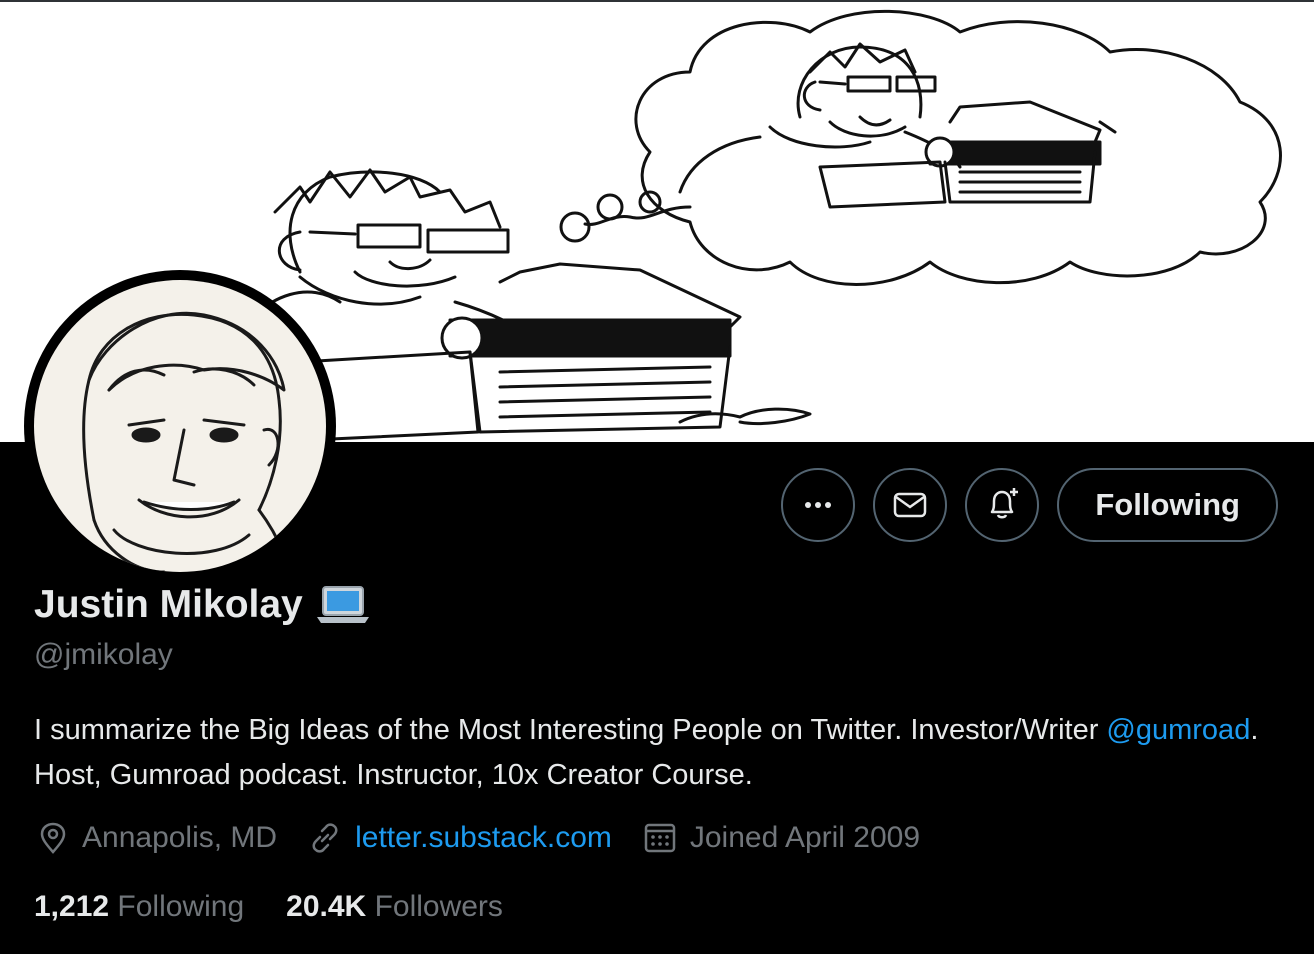 The image size is (1314, 954). I want to click on website-item: letter.substack.com, so click(459, 838).